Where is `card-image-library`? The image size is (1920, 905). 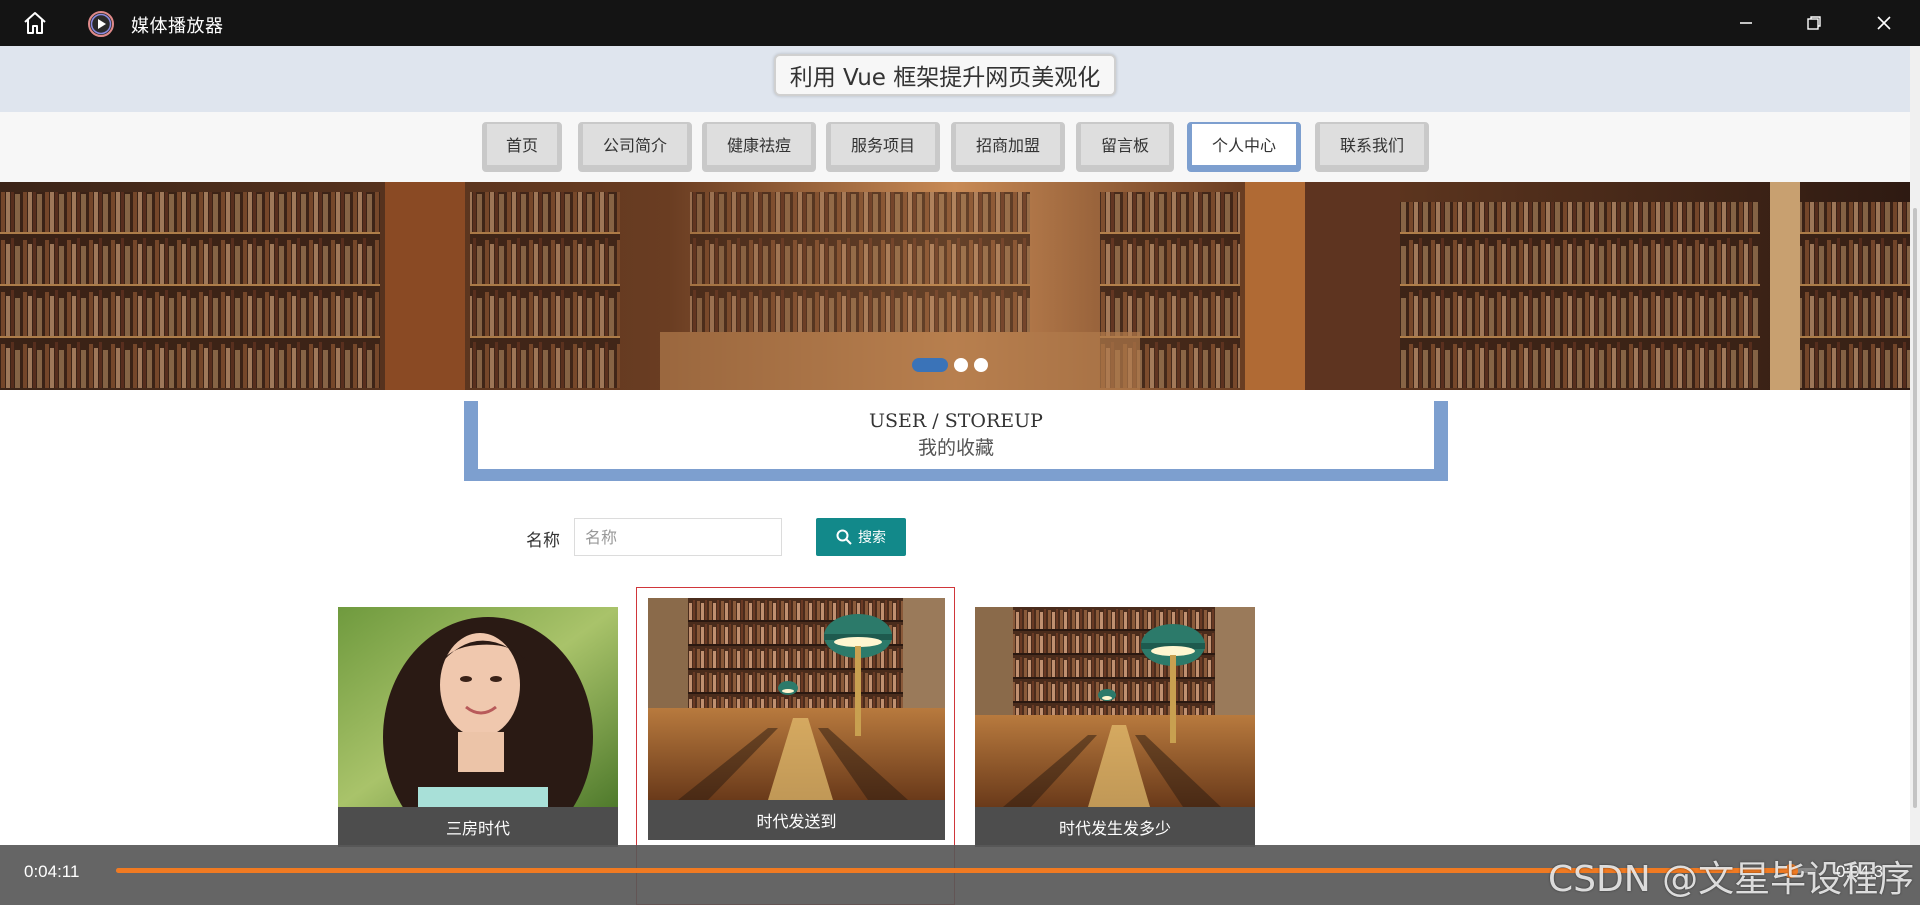
card-image-library is located at coordinates (1115, 707).